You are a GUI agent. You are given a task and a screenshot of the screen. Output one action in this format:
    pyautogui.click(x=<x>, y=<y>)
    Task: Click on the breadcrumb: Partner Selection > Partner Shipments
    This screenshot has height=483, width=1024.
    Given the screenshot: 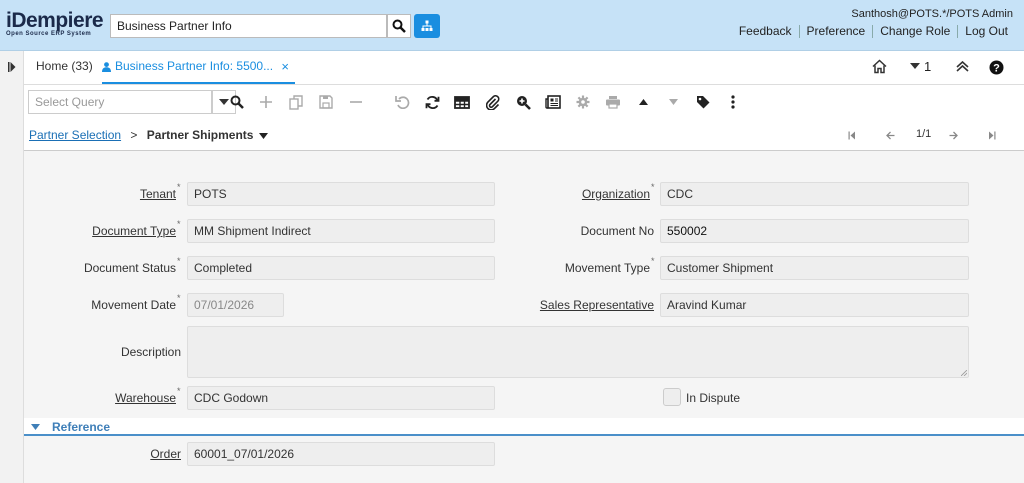 What is the action you would take?
    pyautogui.click(x=148, y=135)
    